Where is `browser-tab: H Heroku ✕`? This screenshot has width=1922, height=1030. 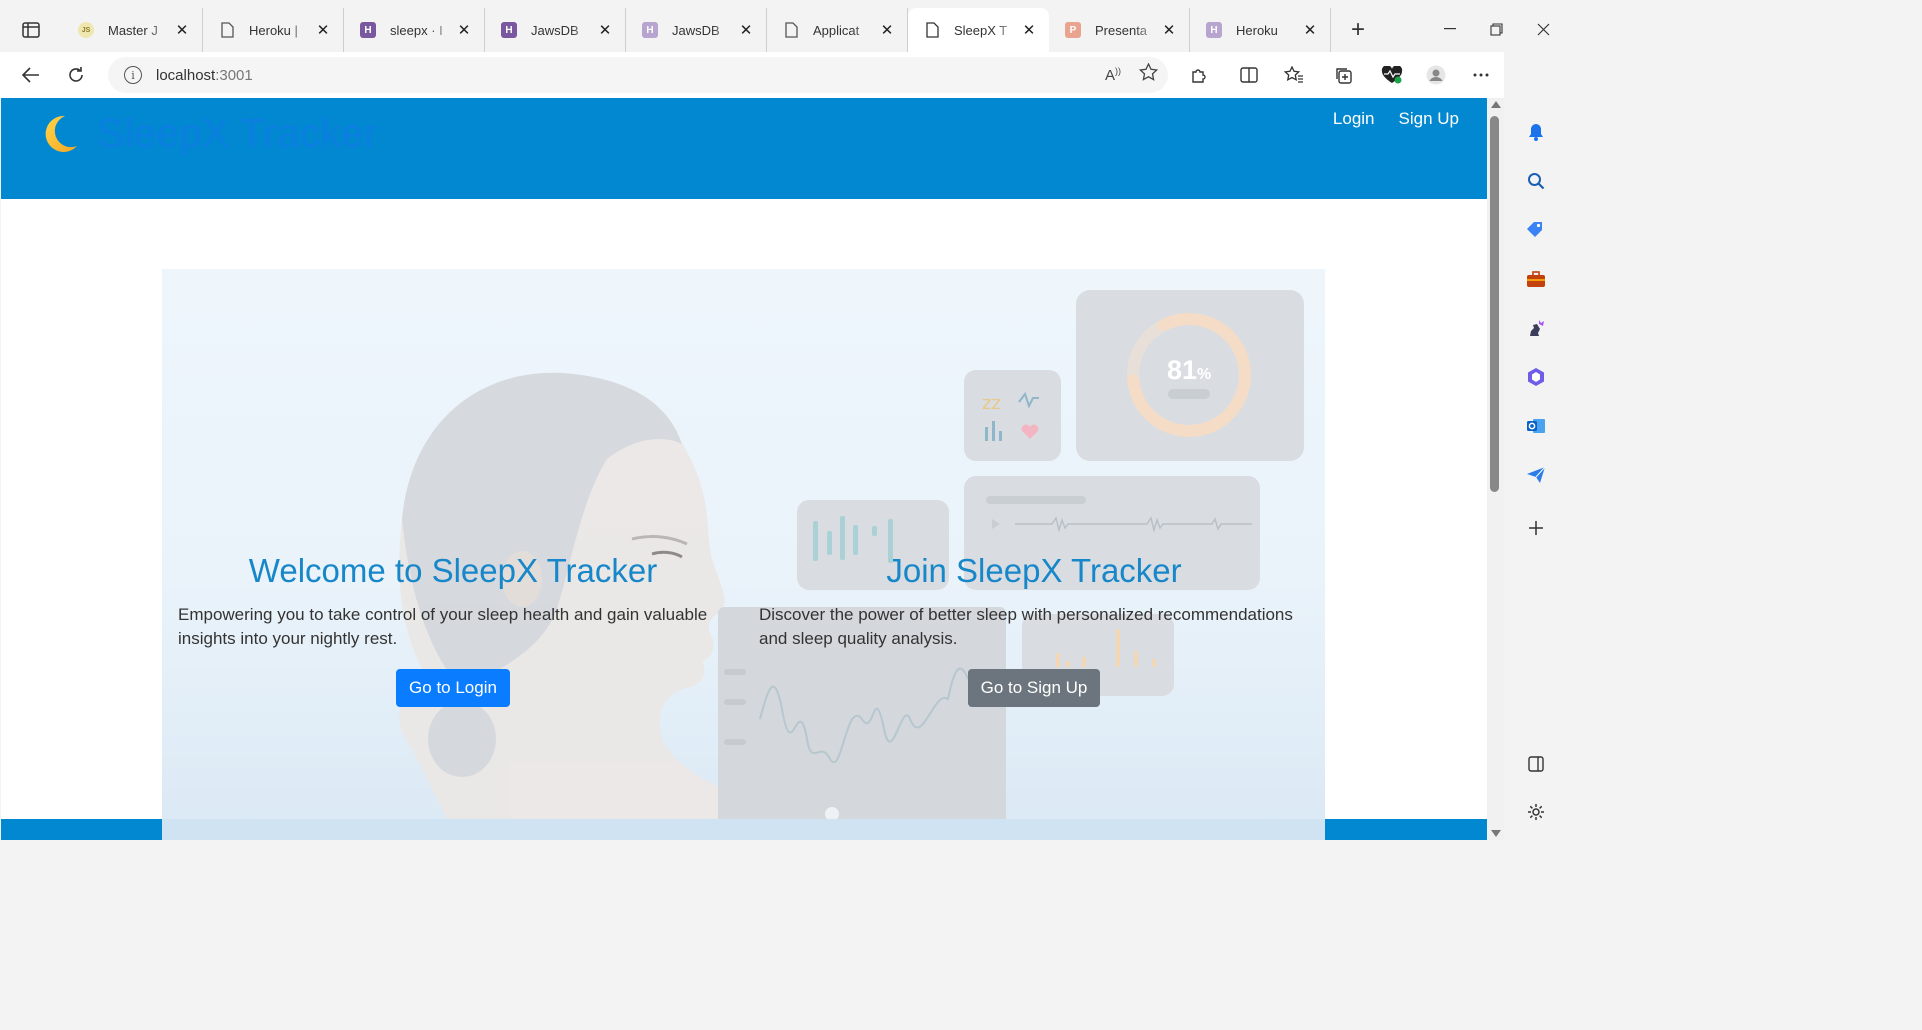
browser-tab: H Heroku ✕ is located at coordinates (1260, 30).